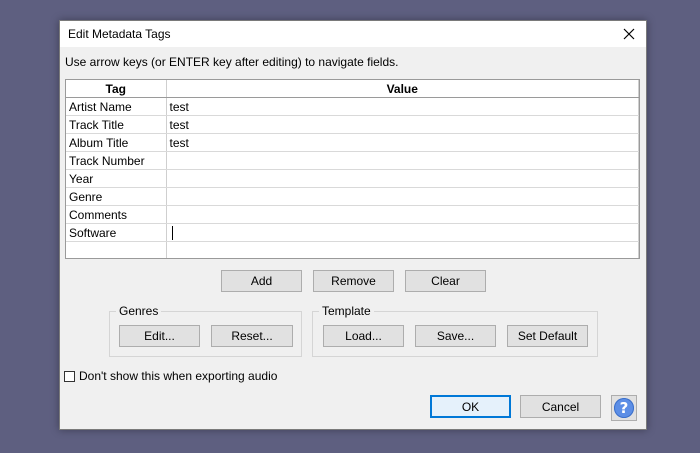 This screenshot has width=700, height=453. I want to click on table-row: Artist Name test, so click(352, 106).